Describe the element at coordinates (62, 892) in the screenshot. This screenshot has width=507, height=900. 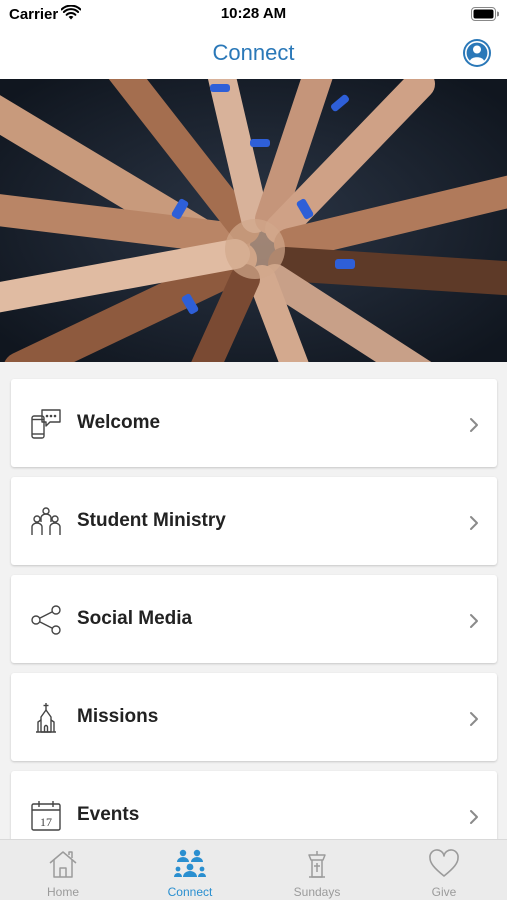
I see `tab-label: Home` at that location.